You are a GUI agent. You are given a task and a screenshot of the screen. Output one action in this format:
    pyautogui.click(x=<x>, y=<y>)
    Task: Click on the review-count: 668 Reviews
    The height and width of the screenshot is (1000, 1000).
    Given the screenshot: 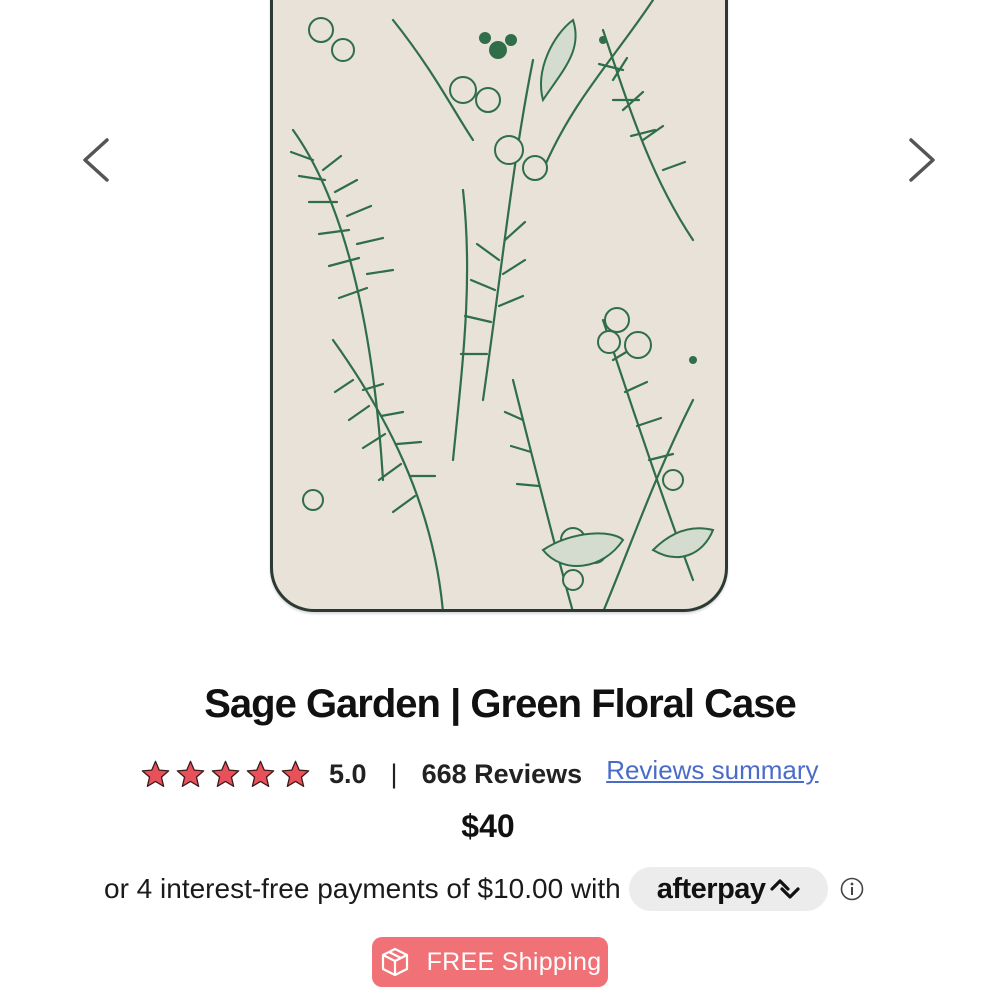 What is the action you would take?
    pyautogui.click(x=502, y=773)
    